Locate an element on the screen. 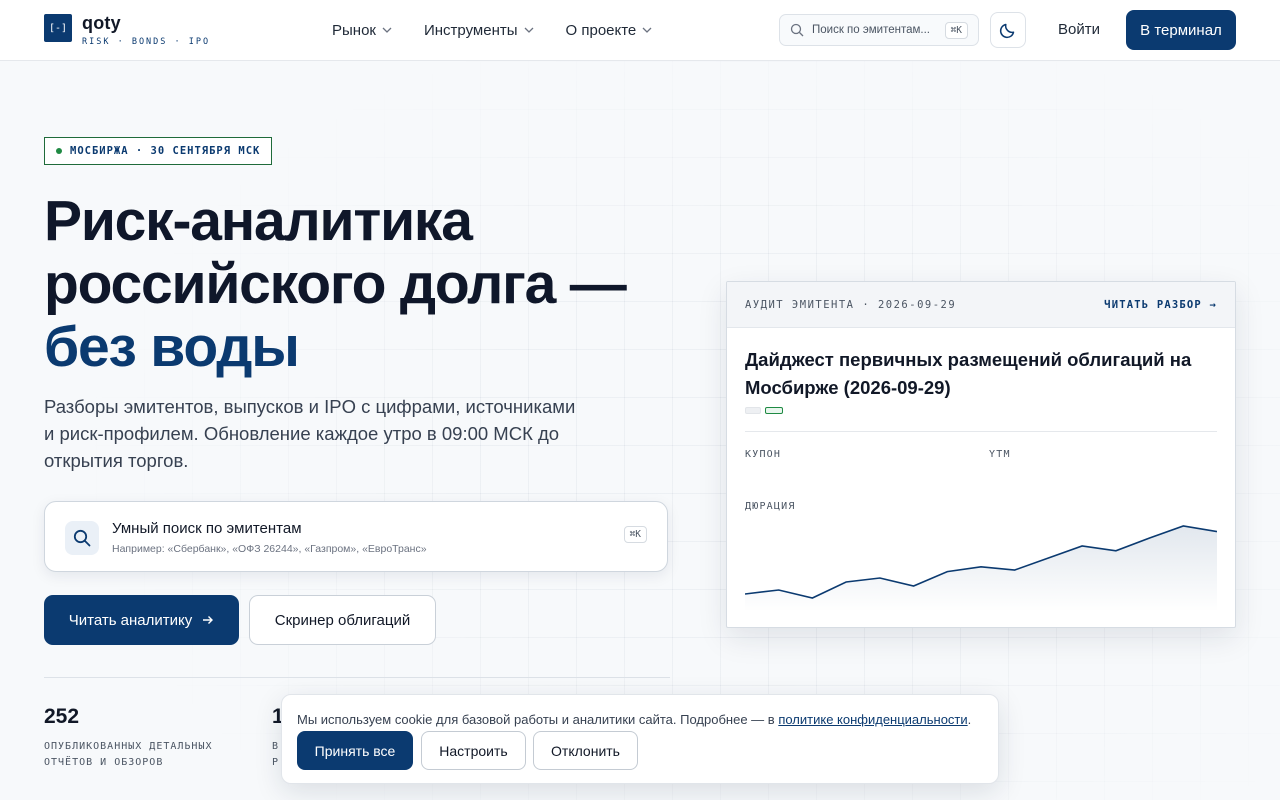 This screenshot has width=1280, height=800. hero-title-accent: без воды is located at coordinates (172, 347).